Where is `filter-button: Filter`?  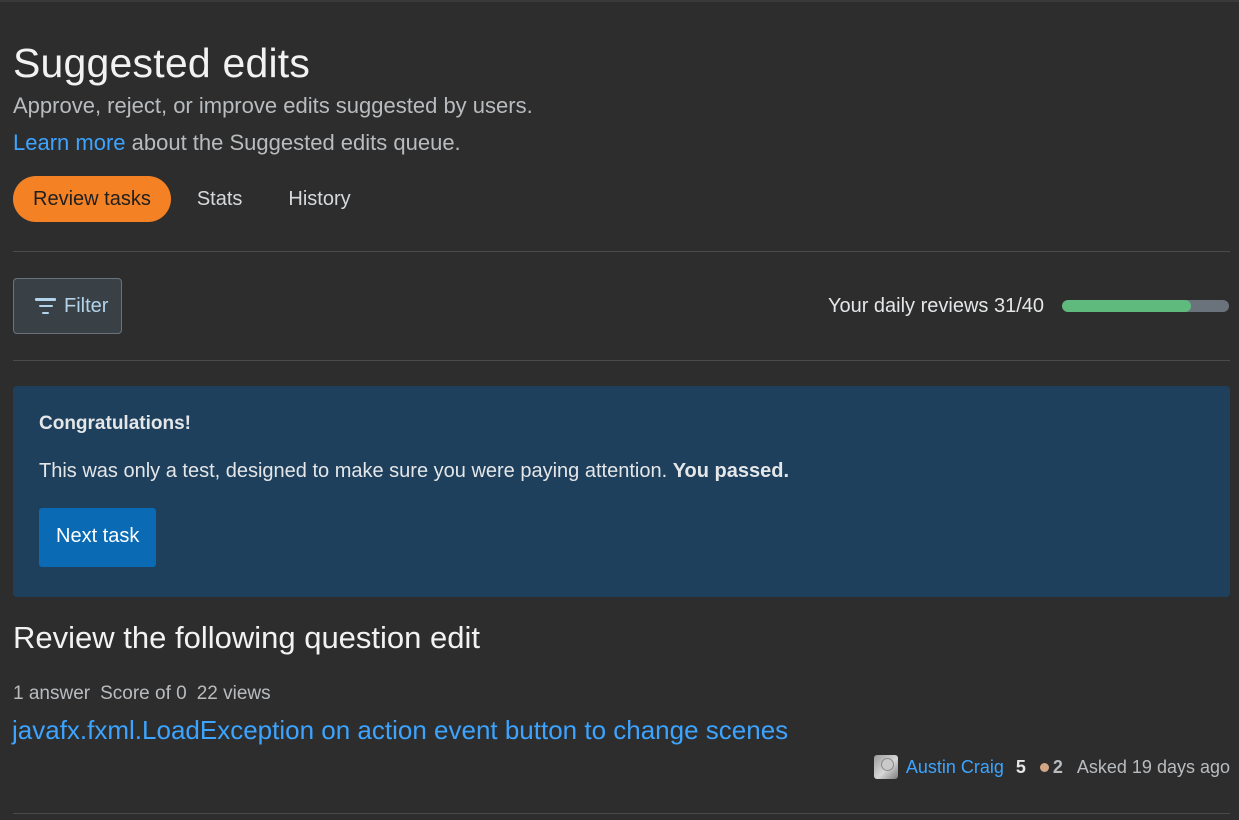 filter-button: Filter is located at coordinates (67, 306).